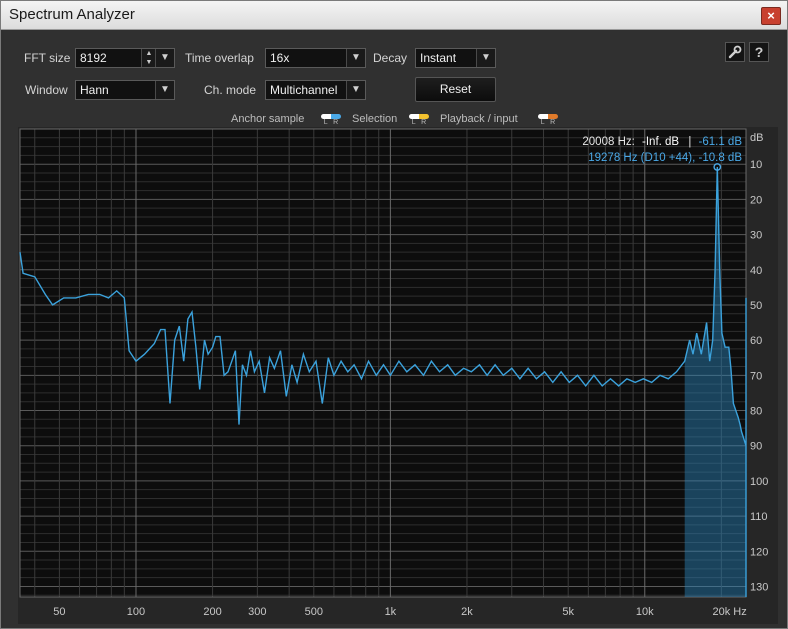 This screenshot has width=788, height=629. Describe the element at coordinates (608, 142) in the screenshot. I see `readout-freq: 20008 Hz:` at that location.